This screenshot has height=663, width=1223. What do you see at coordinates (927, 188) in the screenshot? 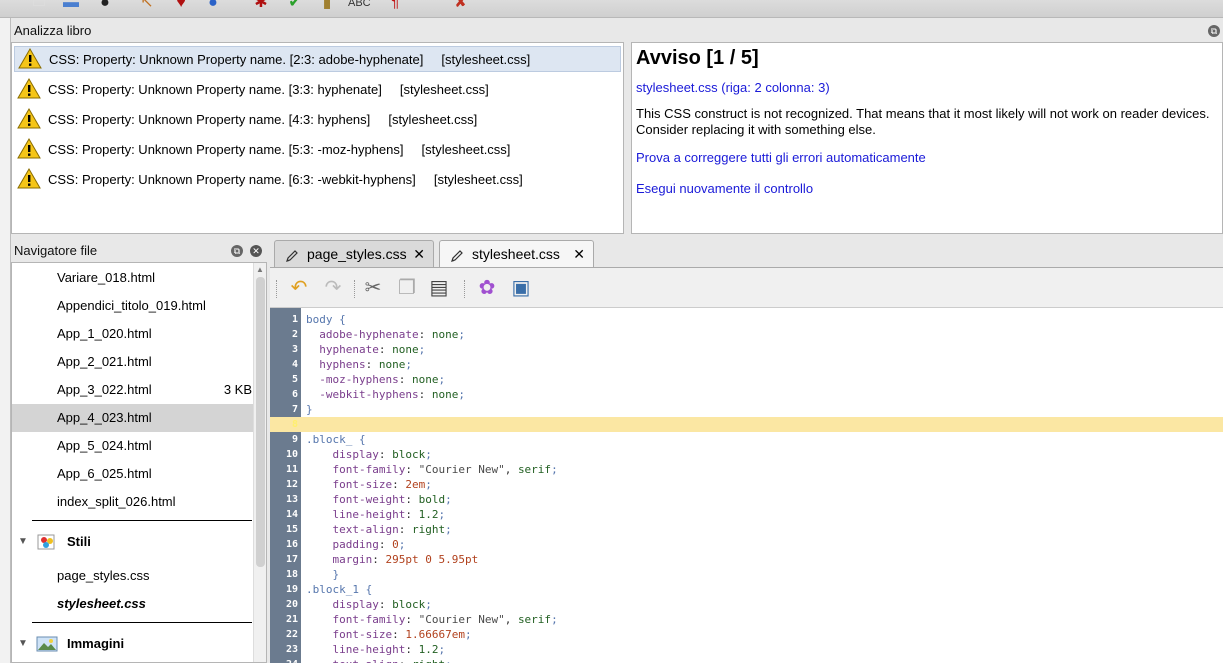
I see `recheck-link: Esegui nuovamente il controllo` at bounding box center [927, 188].